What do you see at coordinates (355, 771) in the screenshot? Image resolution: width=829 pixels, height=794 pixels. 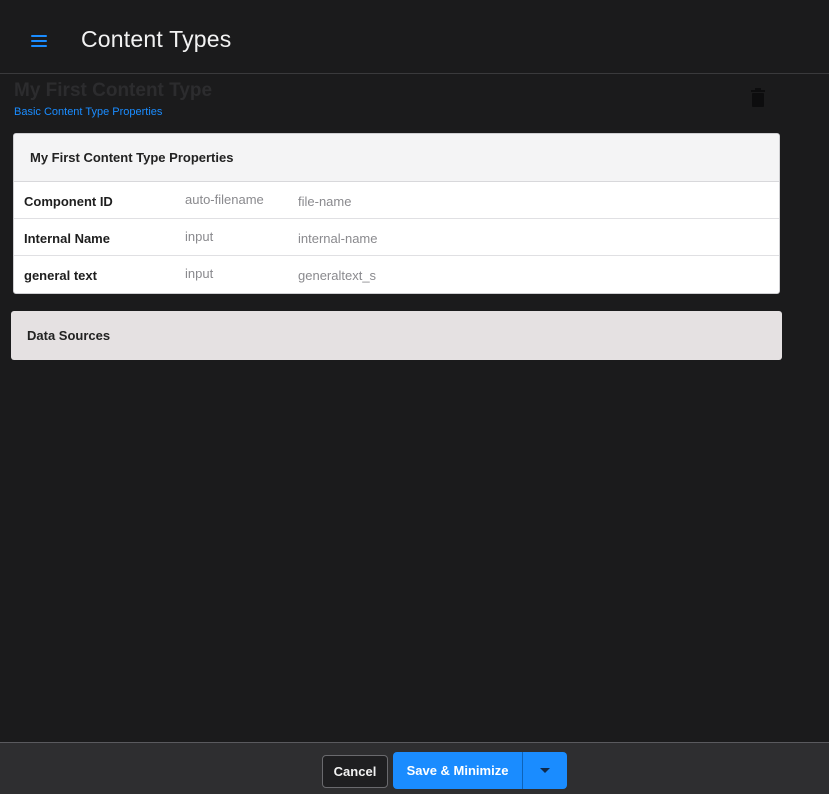 I see `cancel-button: Cancel` at bounding box center [355, 771].